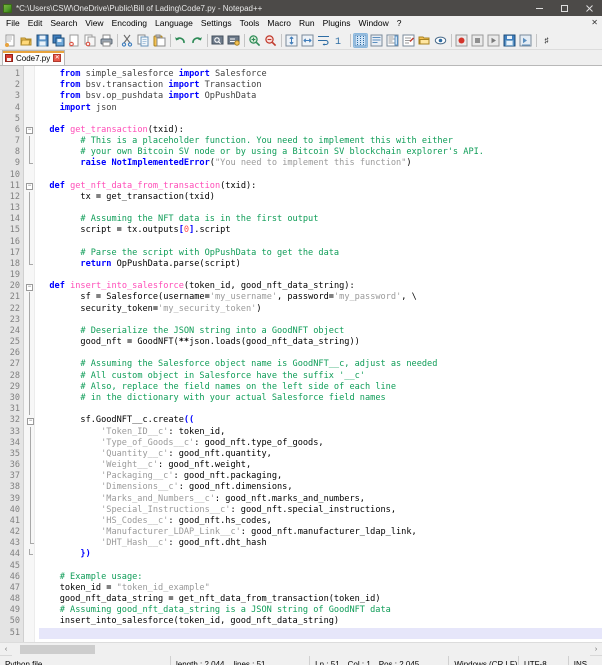  Describe the element at coordinates (270, 40) in the screenshot. I see `zoom-out-button` at that location.